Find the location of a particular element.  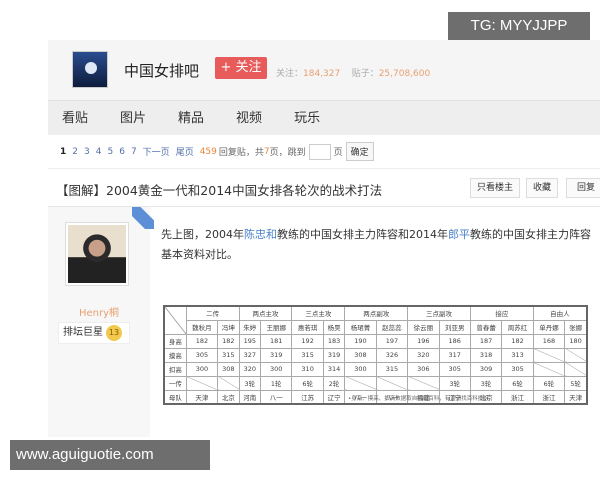

forum-nav: 看贴 图片 精品 视频 玩乐 is located at coordinates (324, 117).